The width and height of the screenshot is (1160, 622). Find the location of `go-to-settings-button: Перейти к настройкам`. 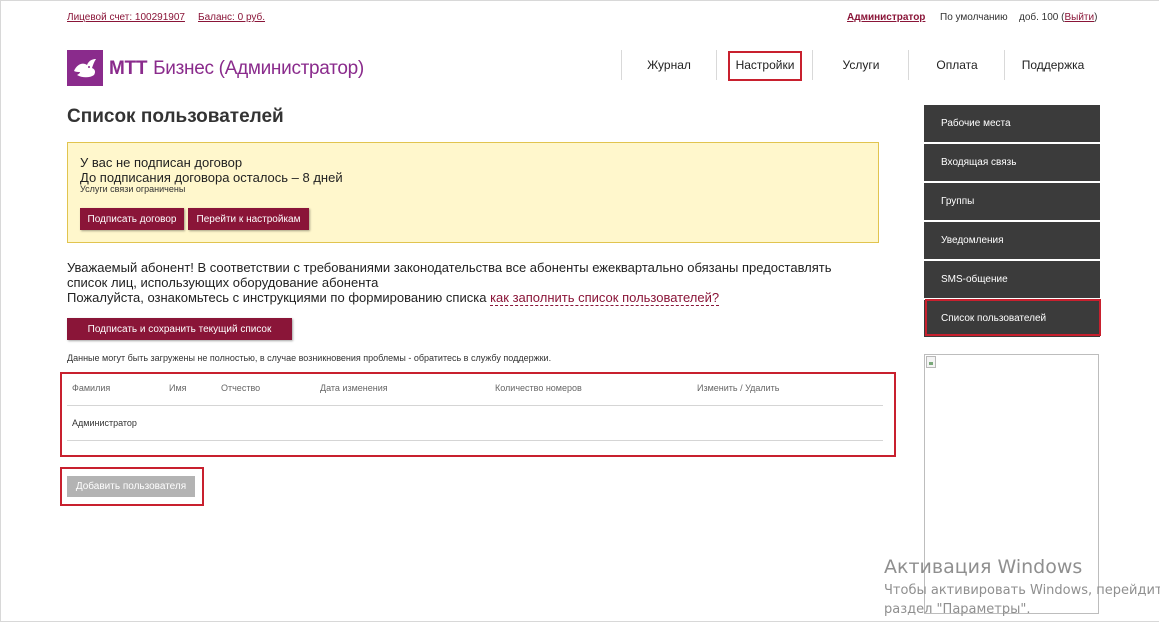

go-to-settings-button: Перейти к настройкам is located at coordinates (248, 219).